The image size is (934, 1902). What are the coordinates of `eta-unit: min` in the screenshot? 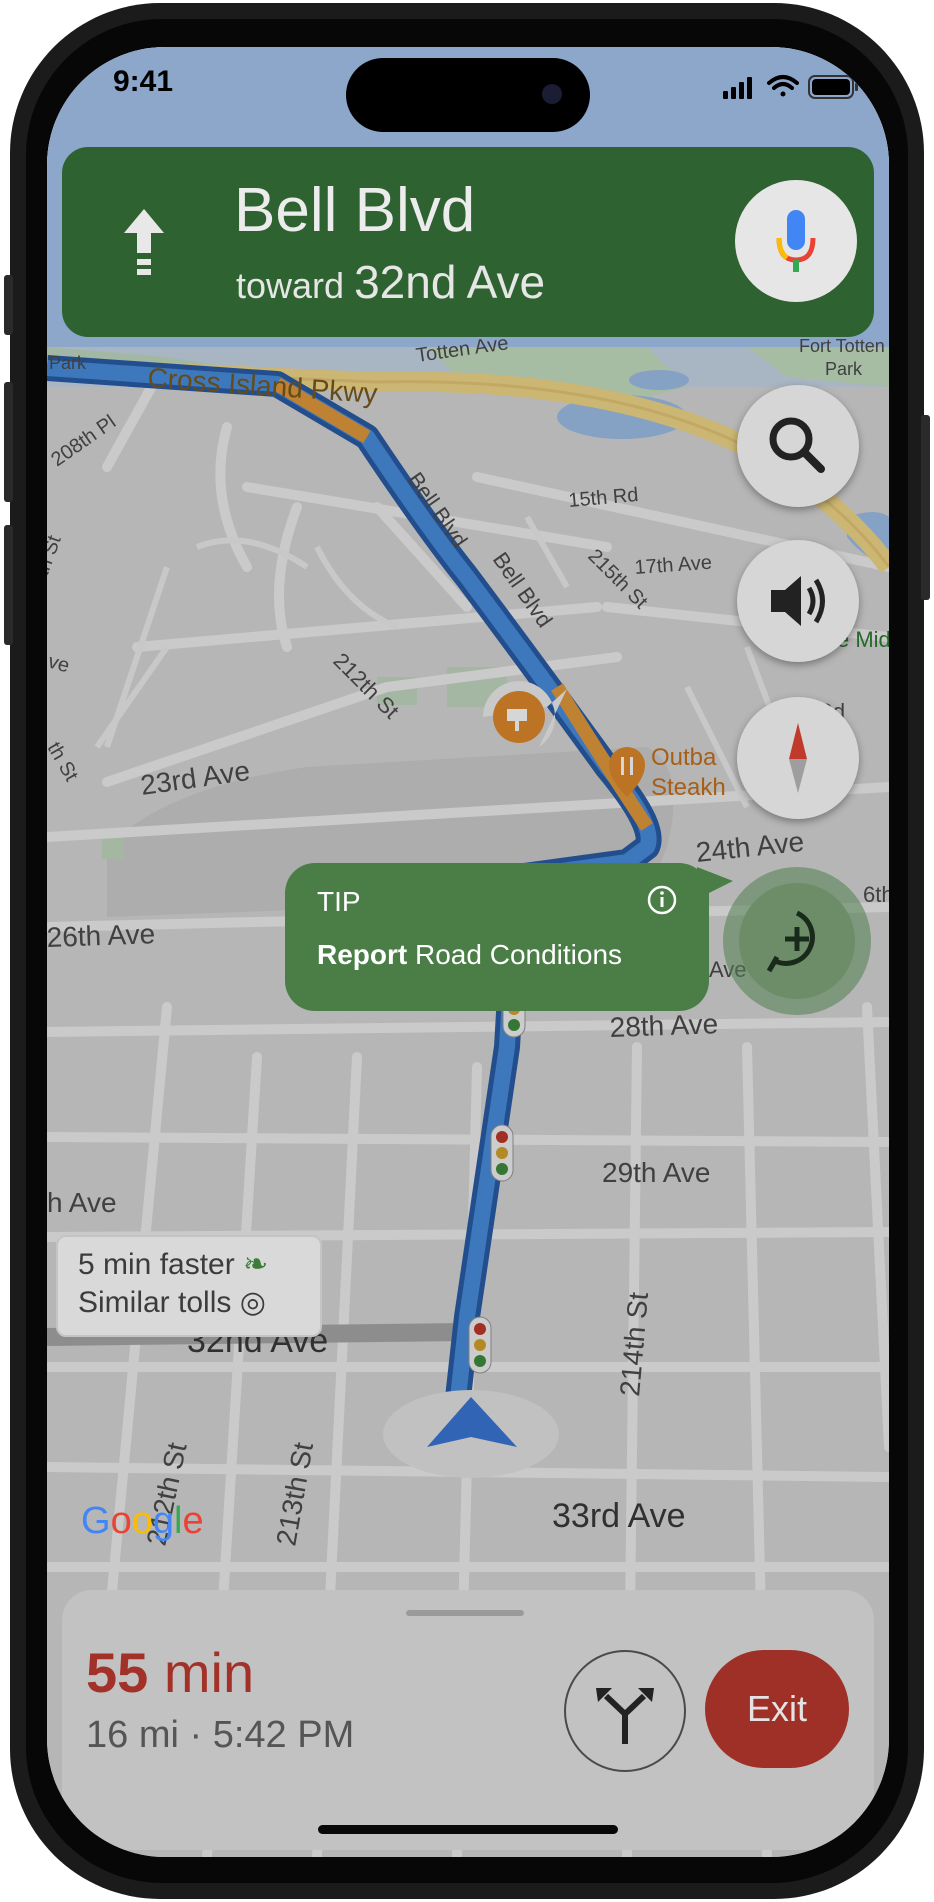 It's located at (209, 1672).